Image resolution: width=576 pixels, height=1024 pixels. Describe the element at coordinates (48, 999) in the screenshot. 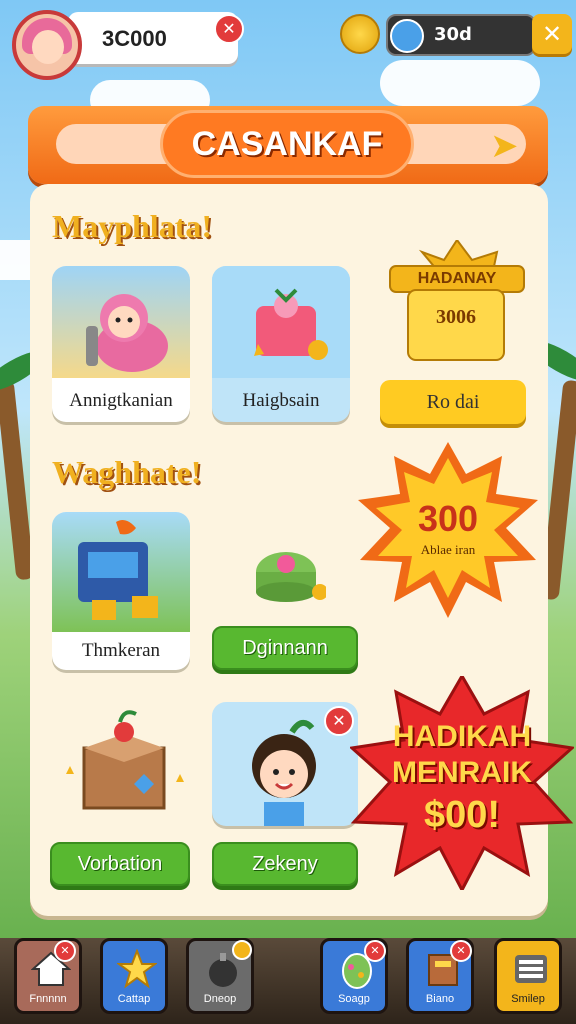

I see `nav-label: Fnnnnn` at that location.